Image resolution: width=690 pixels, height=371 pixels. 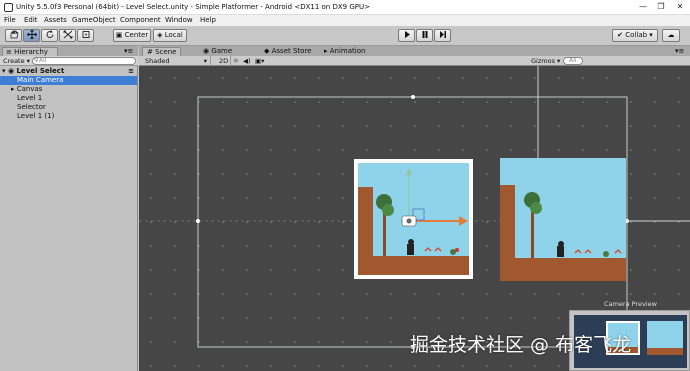 What do you see at coordinates (173, 35) in the screenshot?
I see `space-label: Local` at bounding box center [173, 35].